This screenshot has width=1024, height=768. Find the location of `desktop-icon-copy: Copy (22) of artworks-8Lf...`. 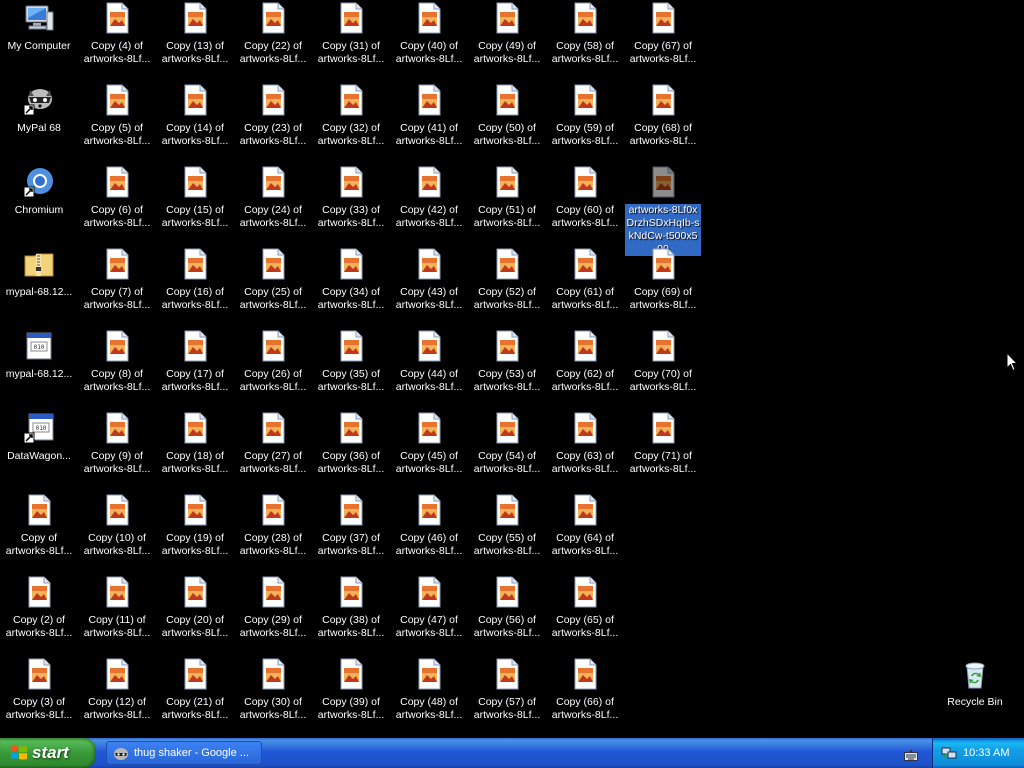

desktop-icon-copy: Copy (22) of artworks-8Lf... is located at coordinates (273, 41).